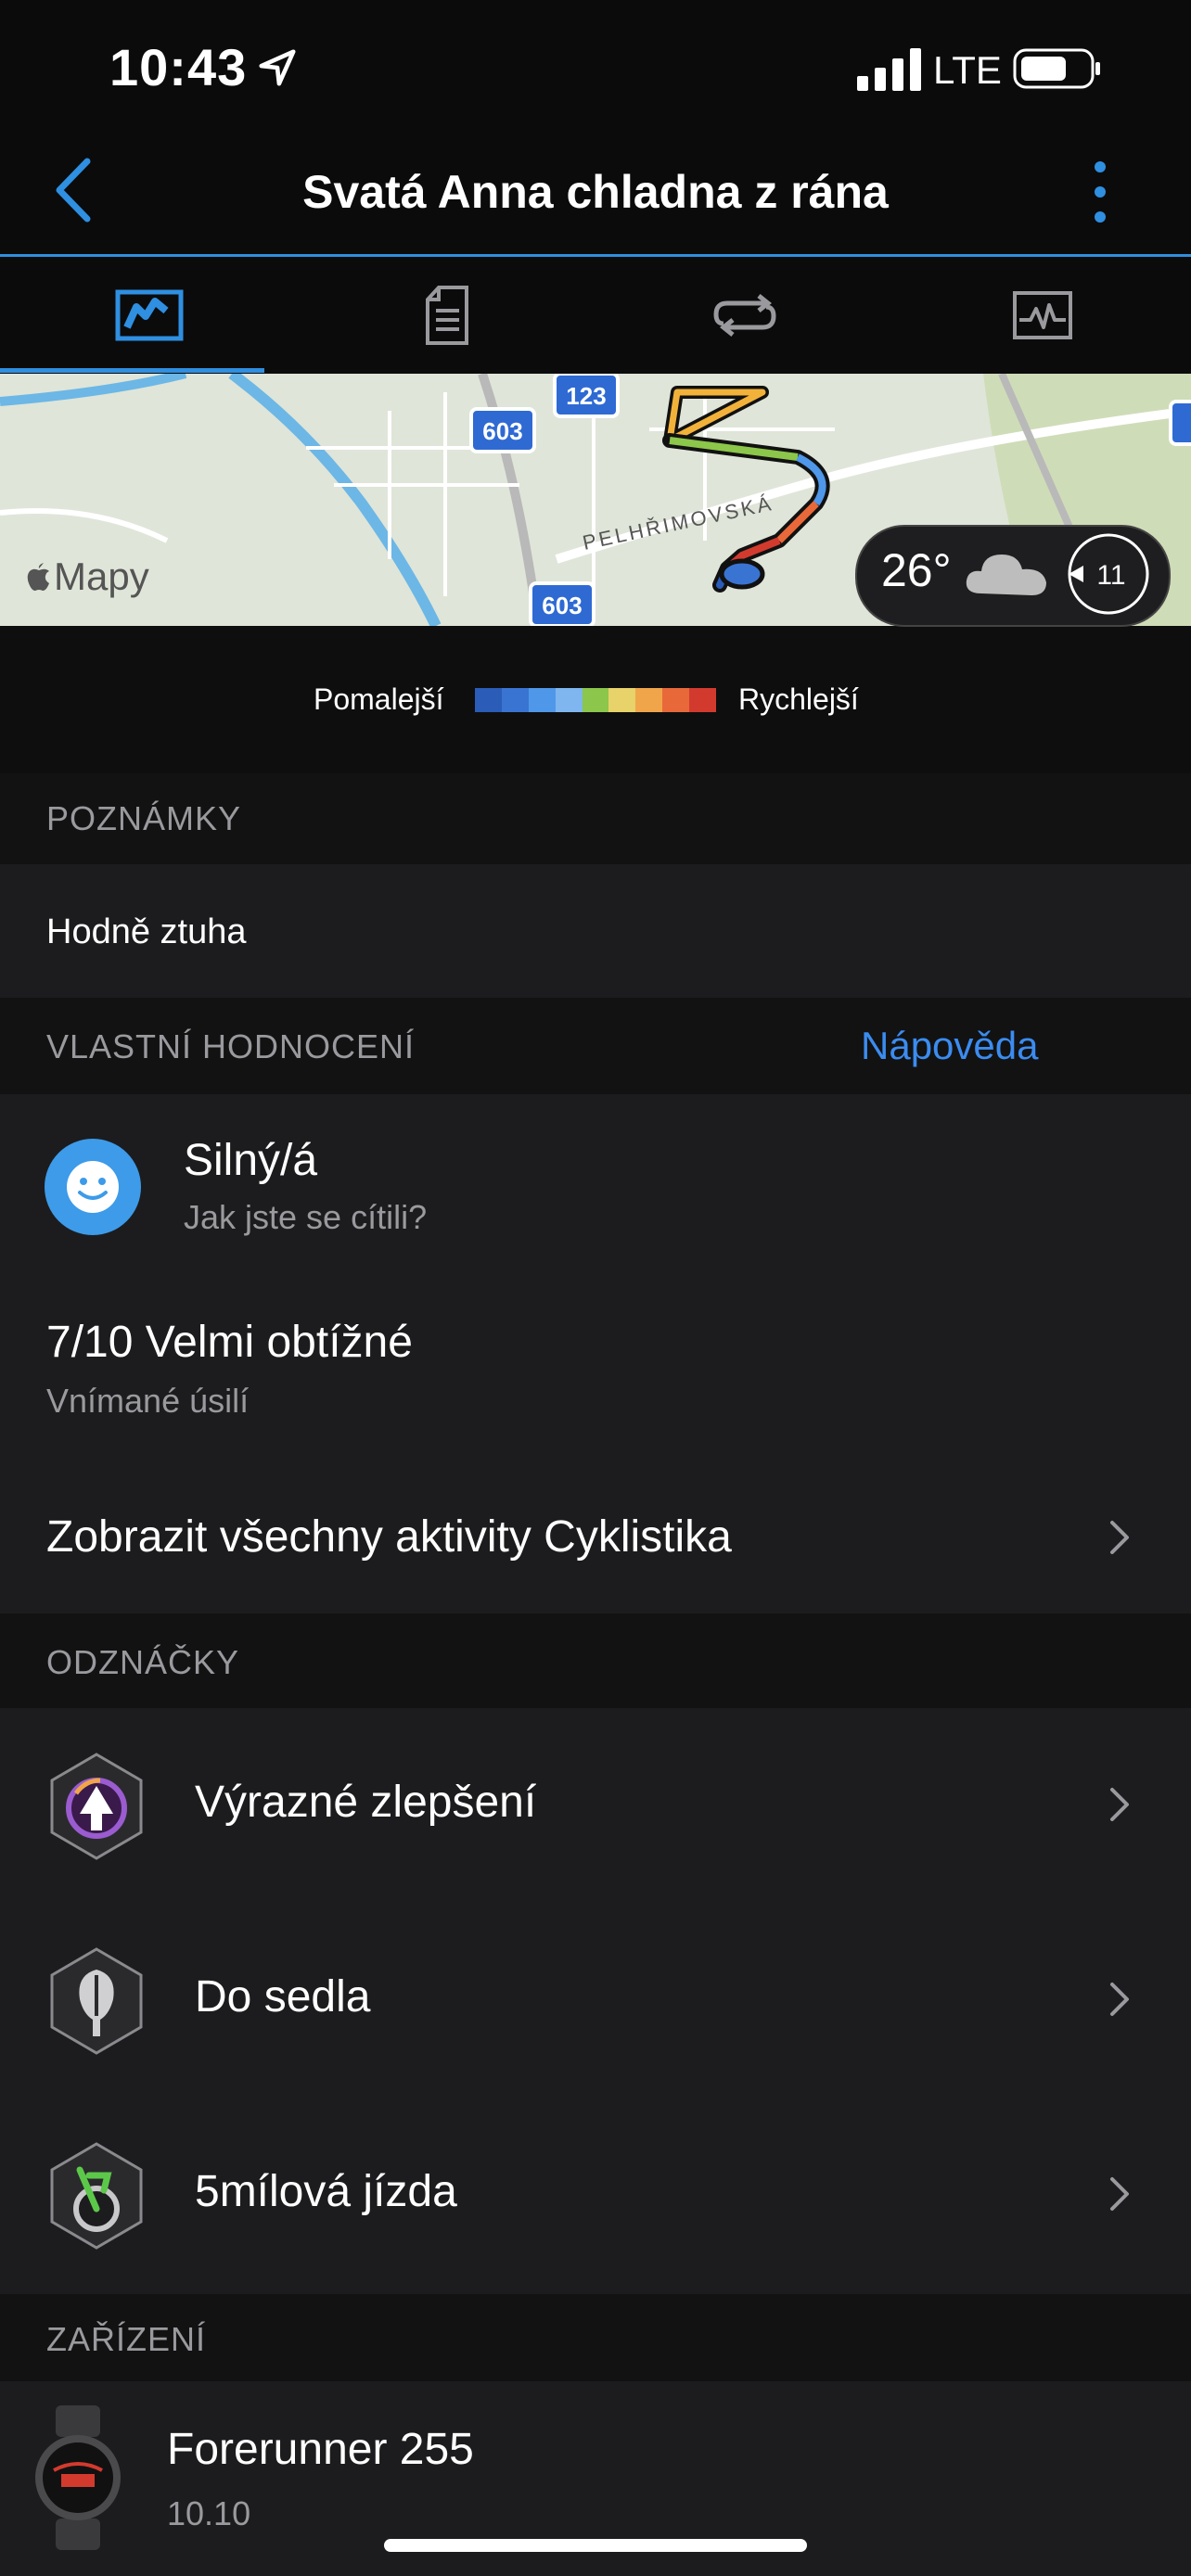 Image resolution: width=1191 pixels, height=2576 pixels. I want to click on charts-graph-icon, so click(1042, 315).